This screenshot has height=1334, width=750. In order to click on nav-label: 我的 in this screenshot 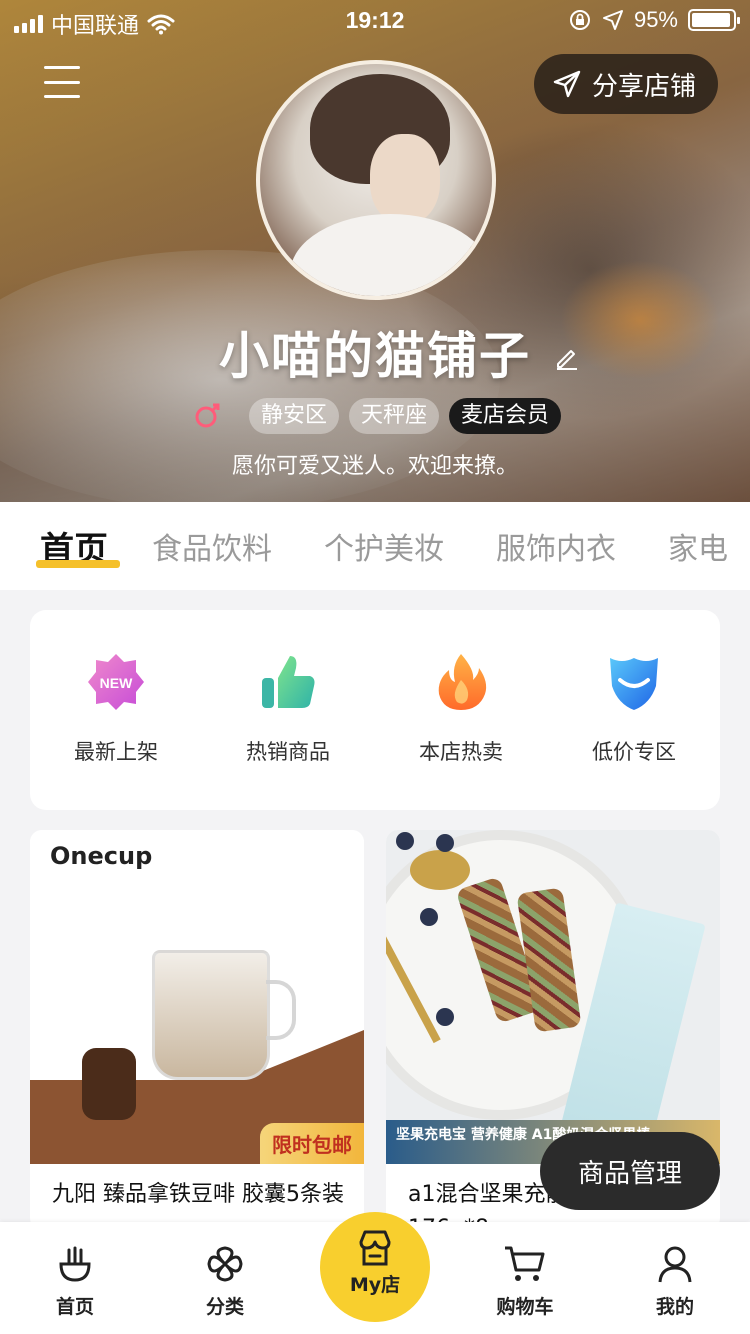, I will do `click(674, 1307)`.